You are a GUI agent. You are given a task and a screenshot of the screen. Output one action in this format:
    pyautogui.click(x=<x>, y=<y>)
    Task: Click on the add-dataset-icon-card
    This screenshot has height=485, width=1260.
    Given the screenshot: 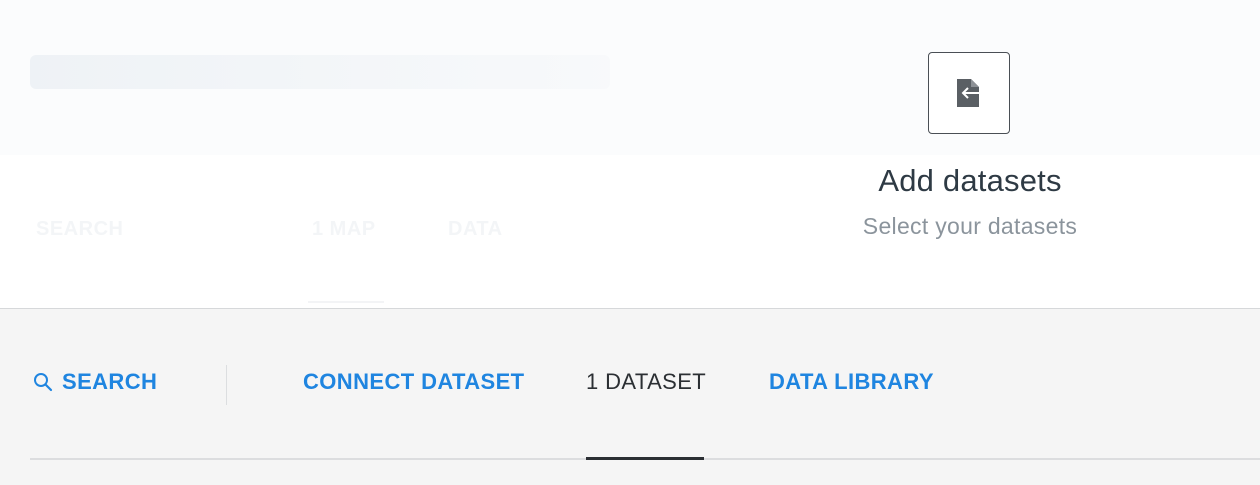 What is the action you would take?
    pyautogui.click(x=969, y=93)
    